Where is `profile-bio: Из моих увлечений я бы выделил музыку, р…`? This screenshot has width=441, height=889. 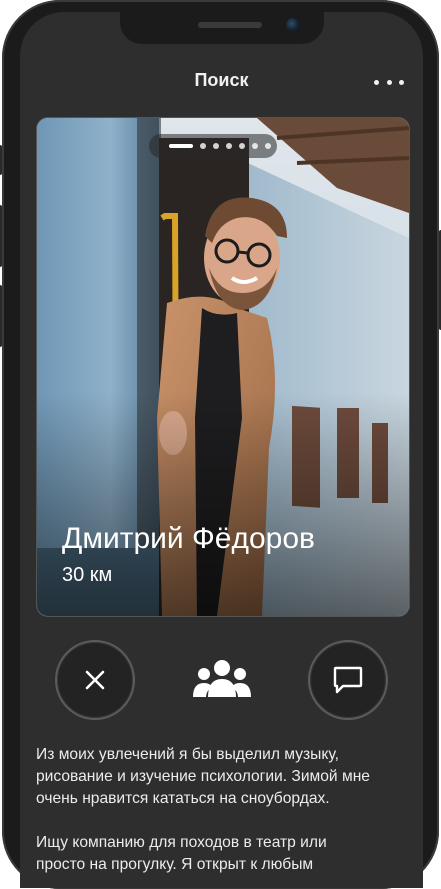
profile-bio: Из моих увлечений я бы выделил музыку, р… is located at coordinates (222, 816).